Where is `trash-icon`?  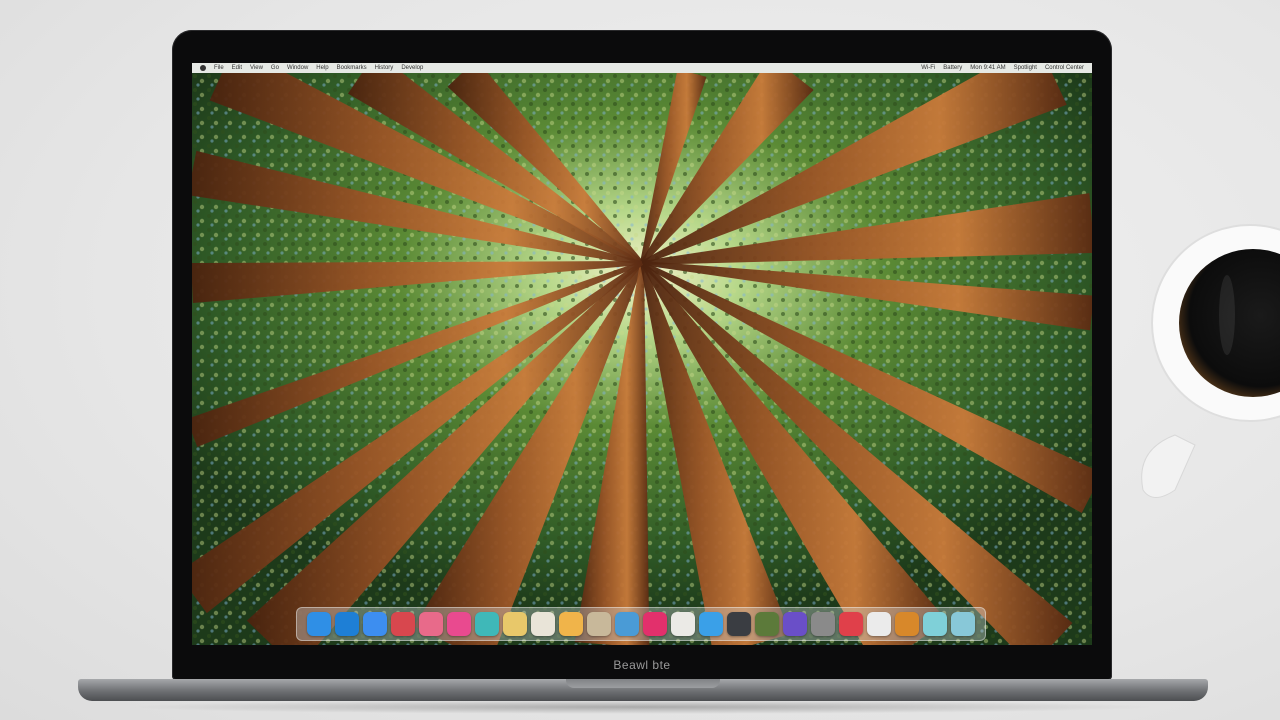
trash-icon is located at coordinates (963, 624).